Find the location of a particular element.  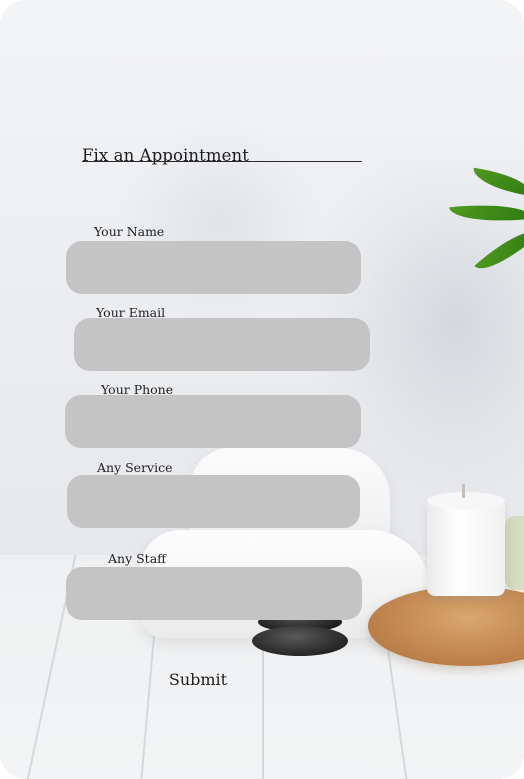

email-input is located at coordinates (222, 344).